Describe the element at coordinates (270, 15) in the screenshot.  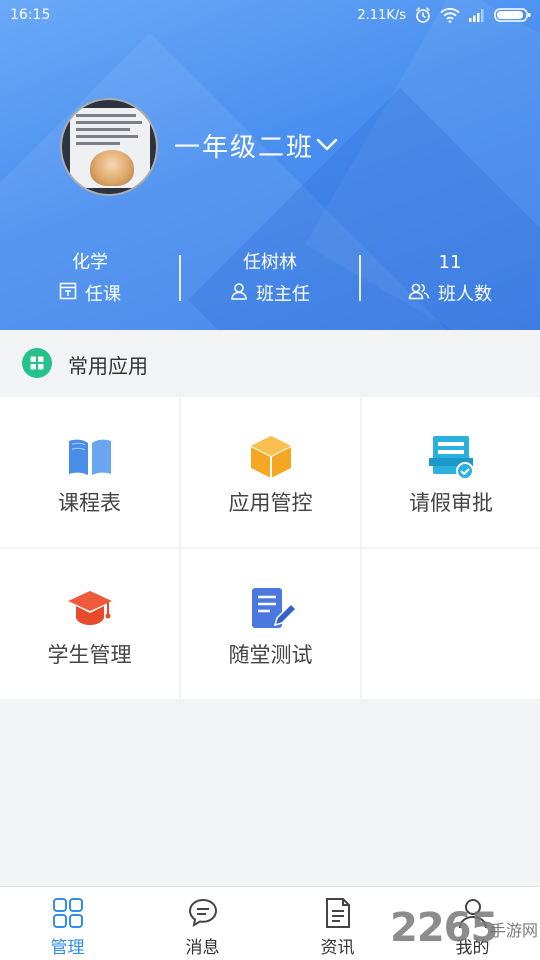
I see `status-bar: 16:15 2.11K/s` at that location.